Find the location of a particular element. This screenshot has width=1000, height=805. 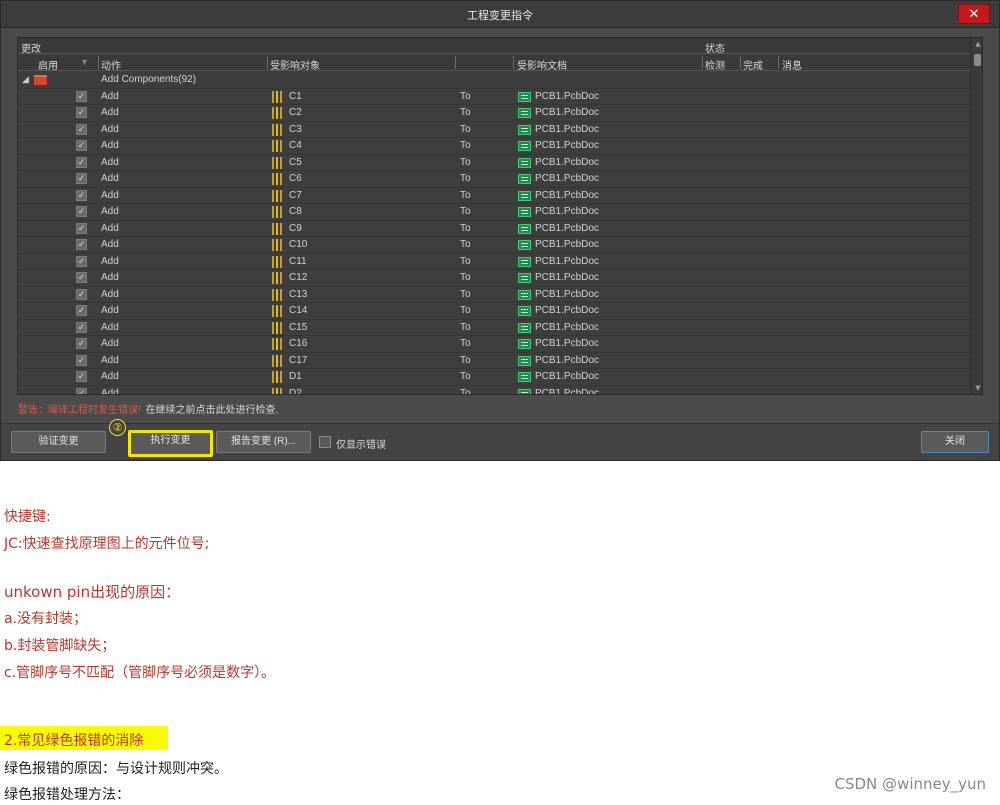

only-errors-checkbox is located at coordinates (325, 442).